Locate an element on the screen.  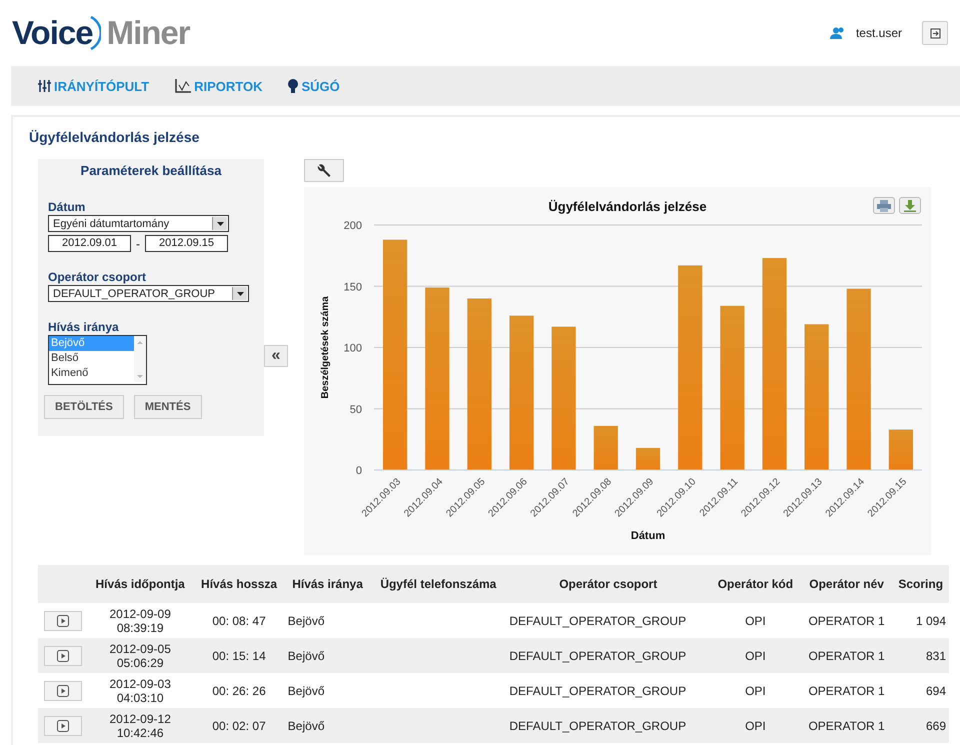
date-range-dropdown: Egyéni dátumtartomány is located at coordinates (138, 223).